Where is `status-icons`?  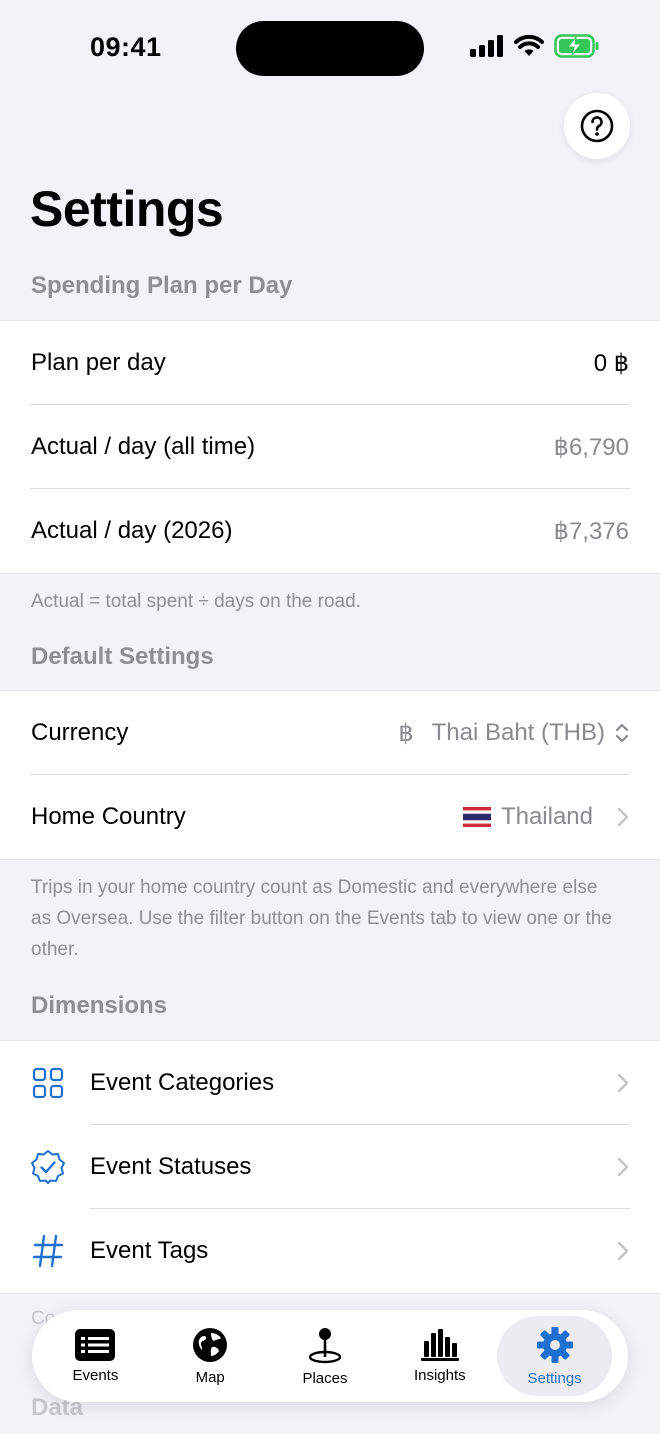 status-icons is located at coordinates (535, 46).